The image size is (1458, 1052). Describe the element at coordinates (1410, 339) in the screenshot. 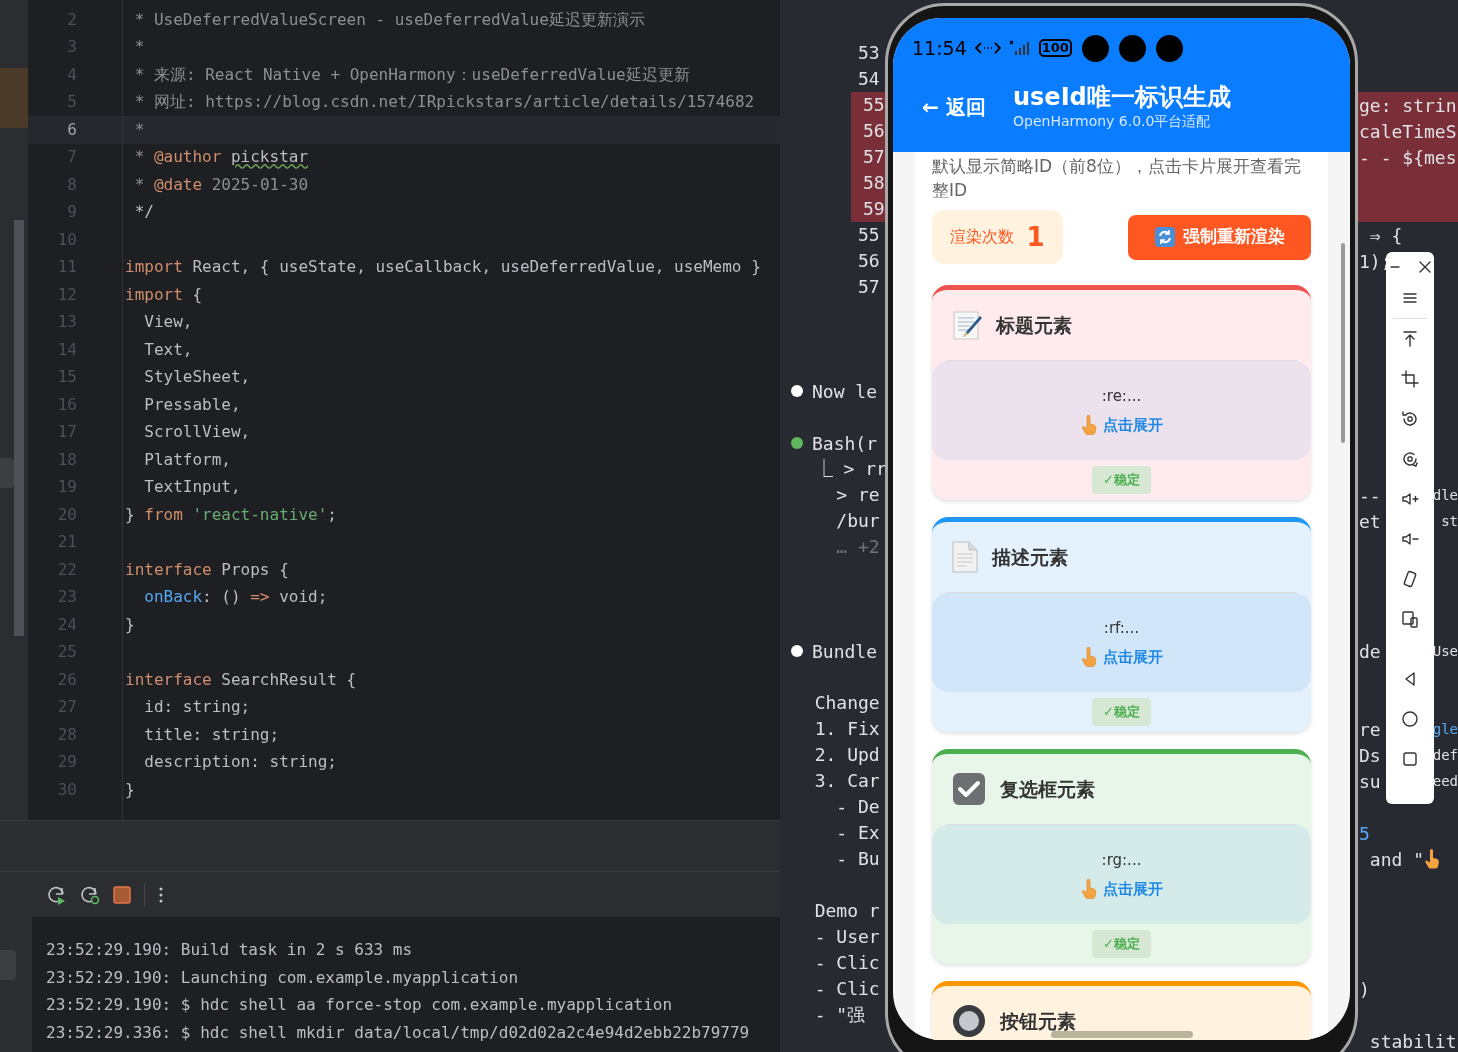

I see `arrow-to-top-icon` at that location.